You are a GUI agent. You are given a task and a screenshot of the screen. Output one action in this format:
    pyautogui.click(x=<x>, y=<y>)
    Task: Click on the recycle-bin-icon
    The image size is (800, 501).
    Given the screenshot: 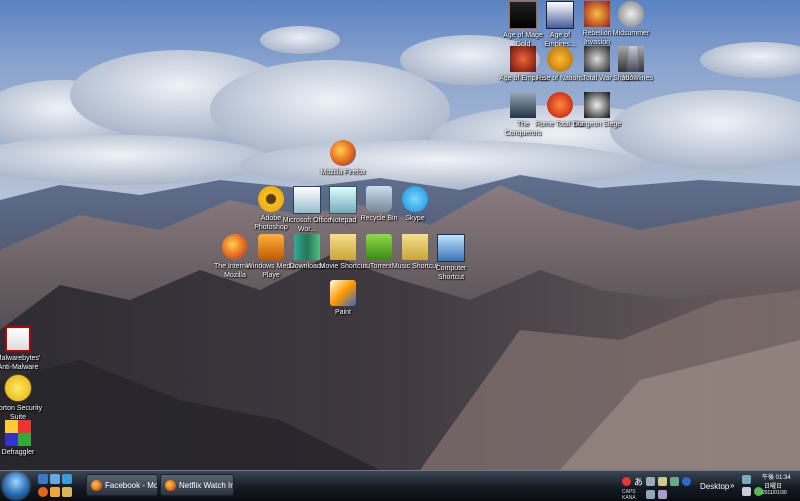 What is the action you would take?
    pyautogui.click(x=379, y=199)
    